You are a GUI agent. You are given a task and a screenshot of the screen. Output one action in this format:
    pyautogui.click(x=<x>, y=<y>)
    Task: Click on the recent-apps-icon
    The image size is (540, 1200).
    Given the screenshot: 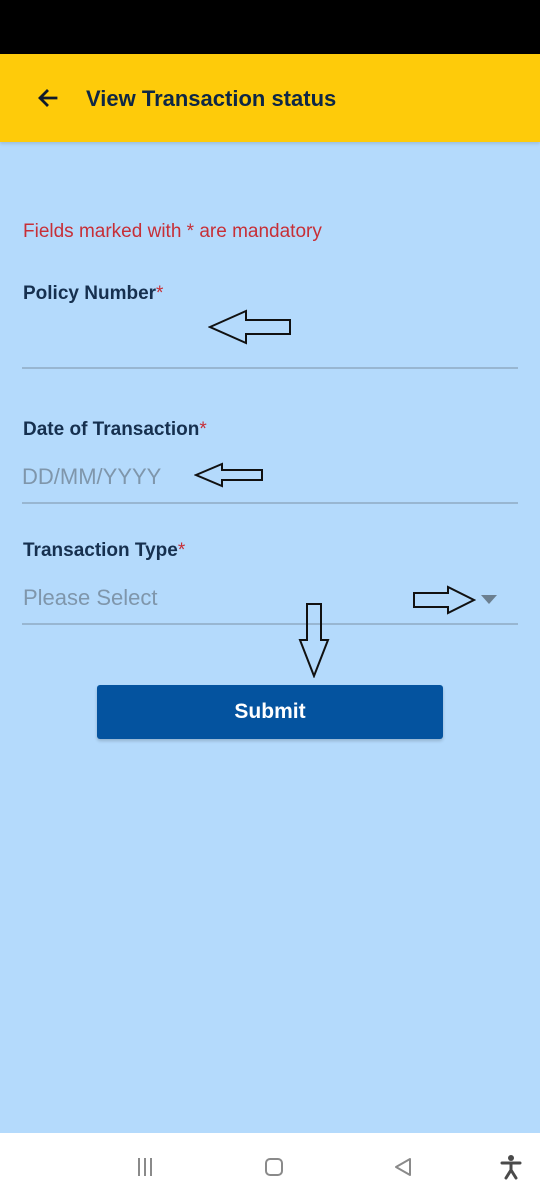 What is the action you would take?
    pyautogui.click(x=145, y=1167)
    